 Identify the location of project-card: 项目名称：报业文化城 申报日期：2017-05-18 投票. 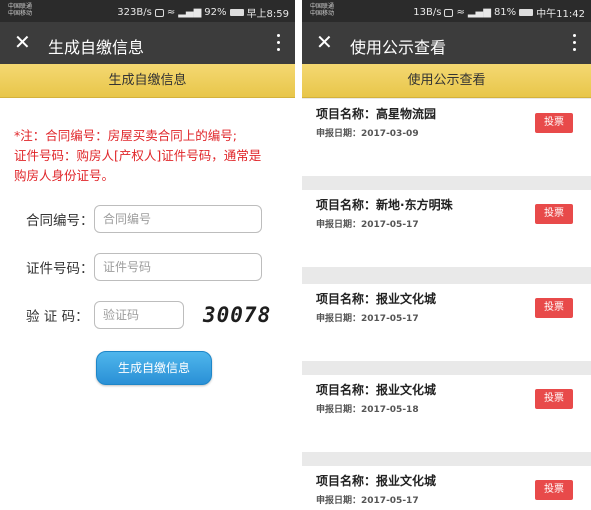
(446, 413).